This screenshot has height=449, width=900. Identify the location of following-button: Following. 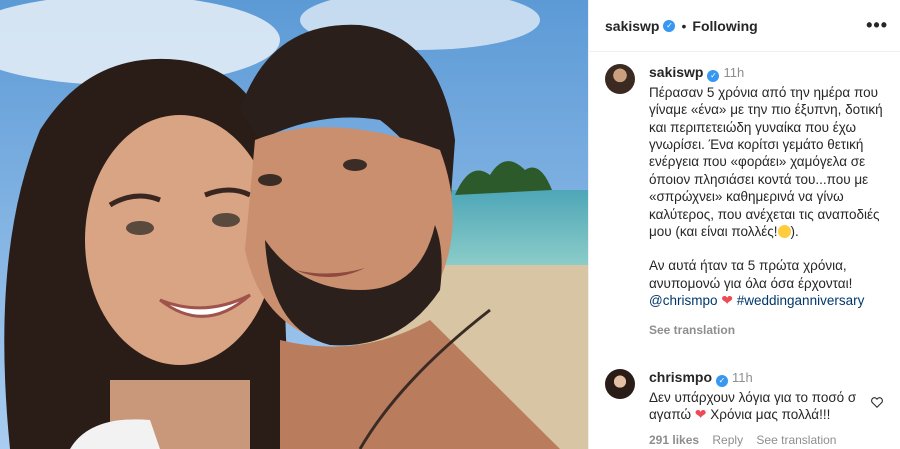
(724, 26).